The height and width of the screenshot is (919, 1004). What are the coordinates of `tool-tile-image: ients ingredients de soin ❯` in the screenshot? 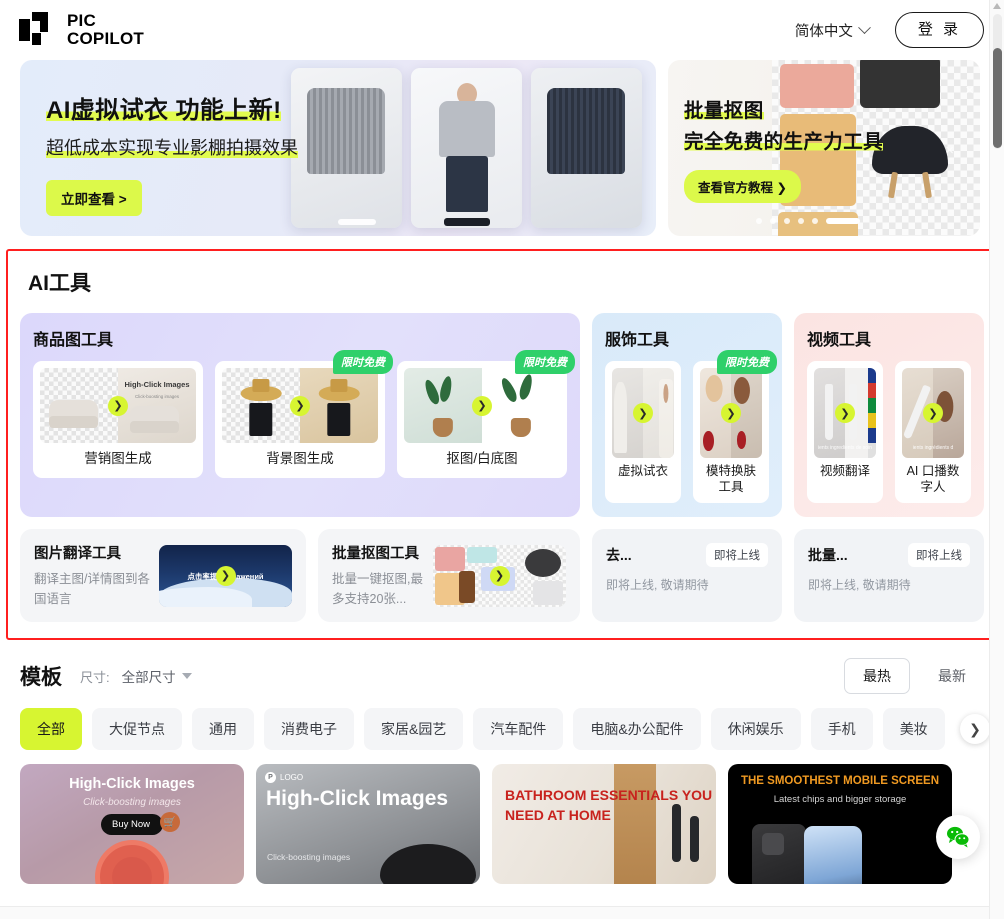 It's located at (845, 413).